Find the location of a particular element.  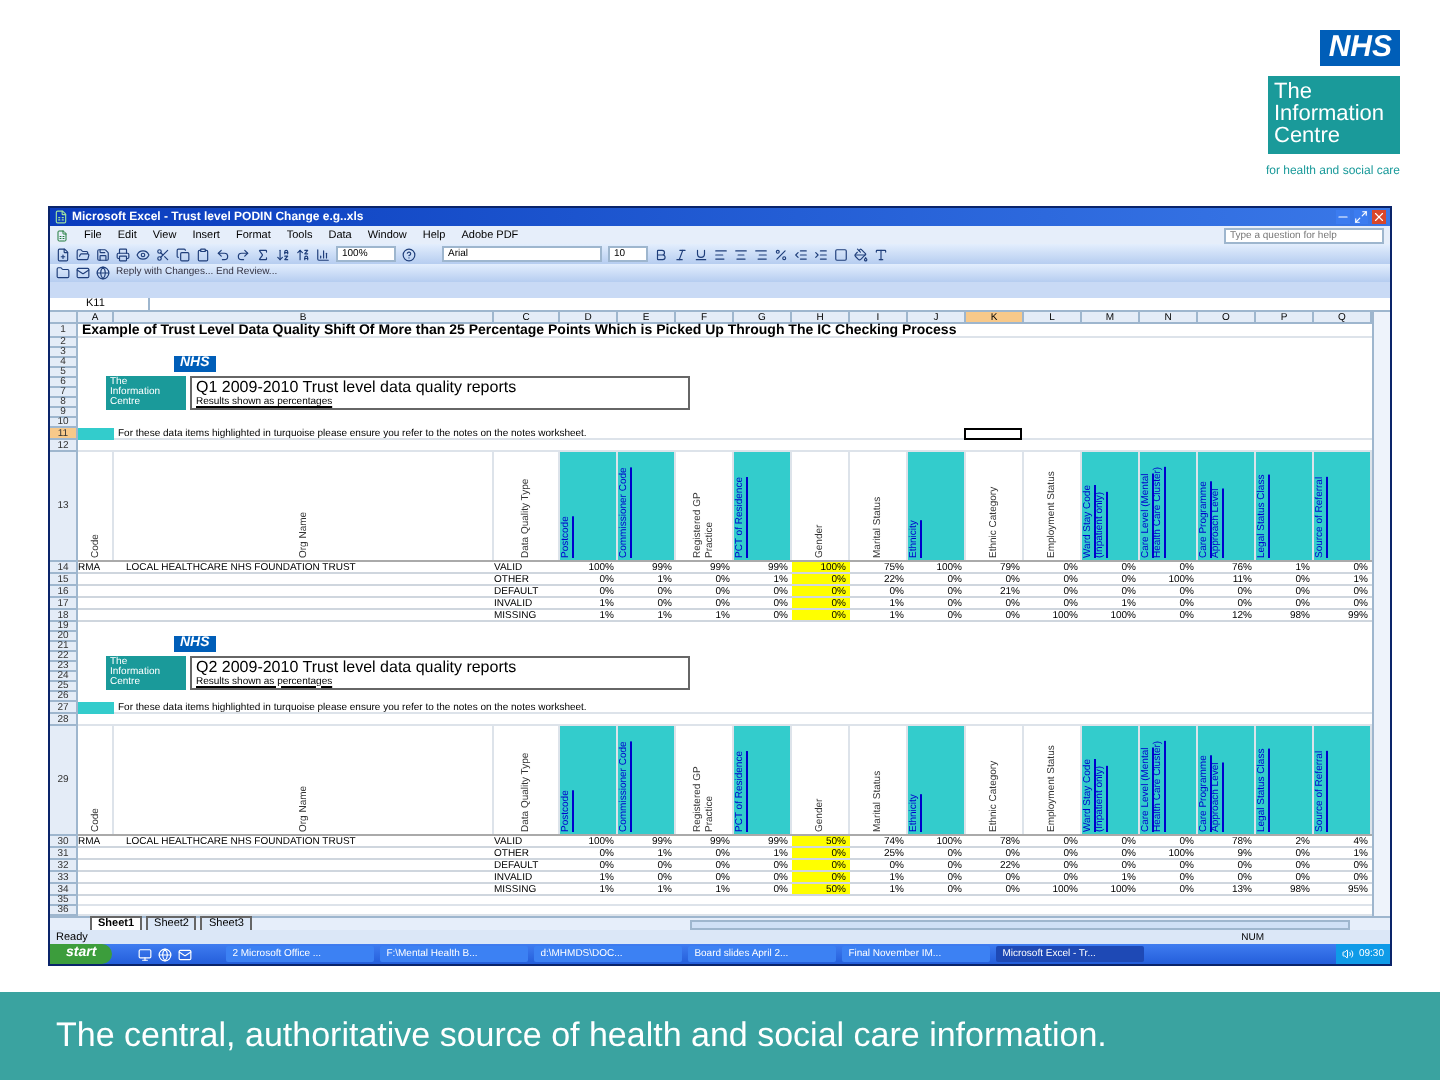

cut-icon is located at coordinates (163, 254).